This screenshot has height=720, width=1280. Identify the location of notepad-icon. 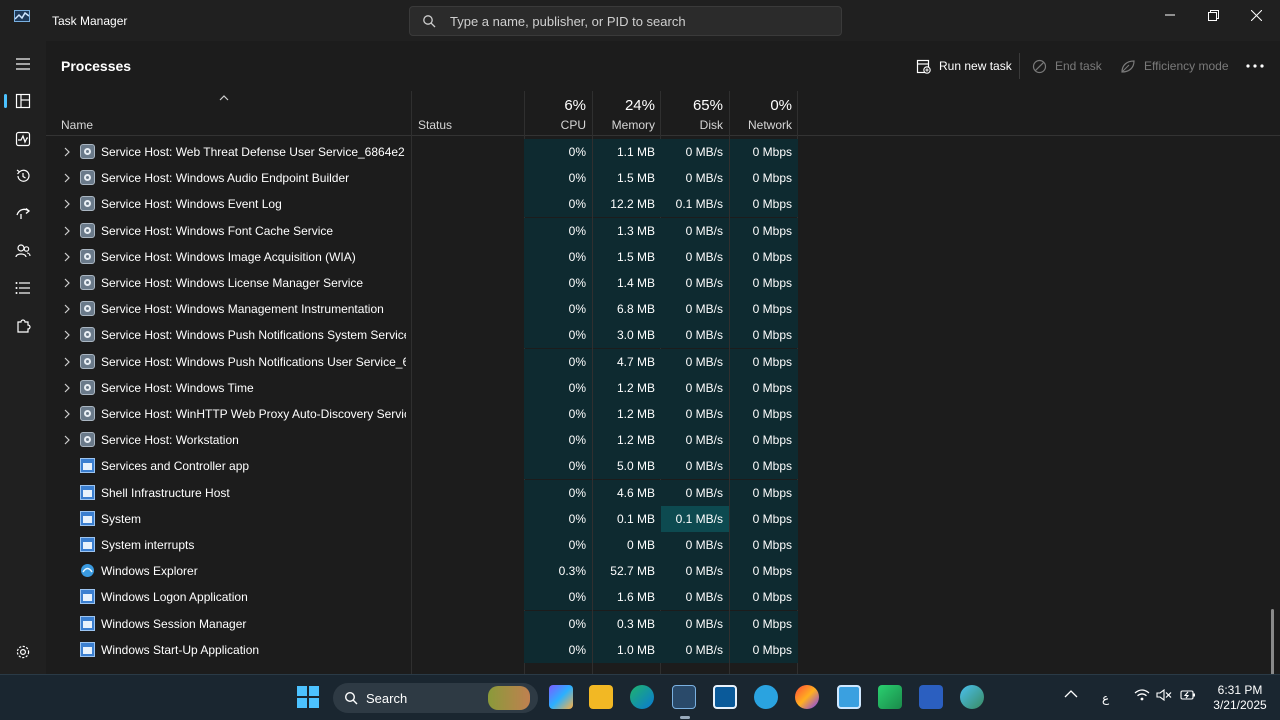
(849, 697).